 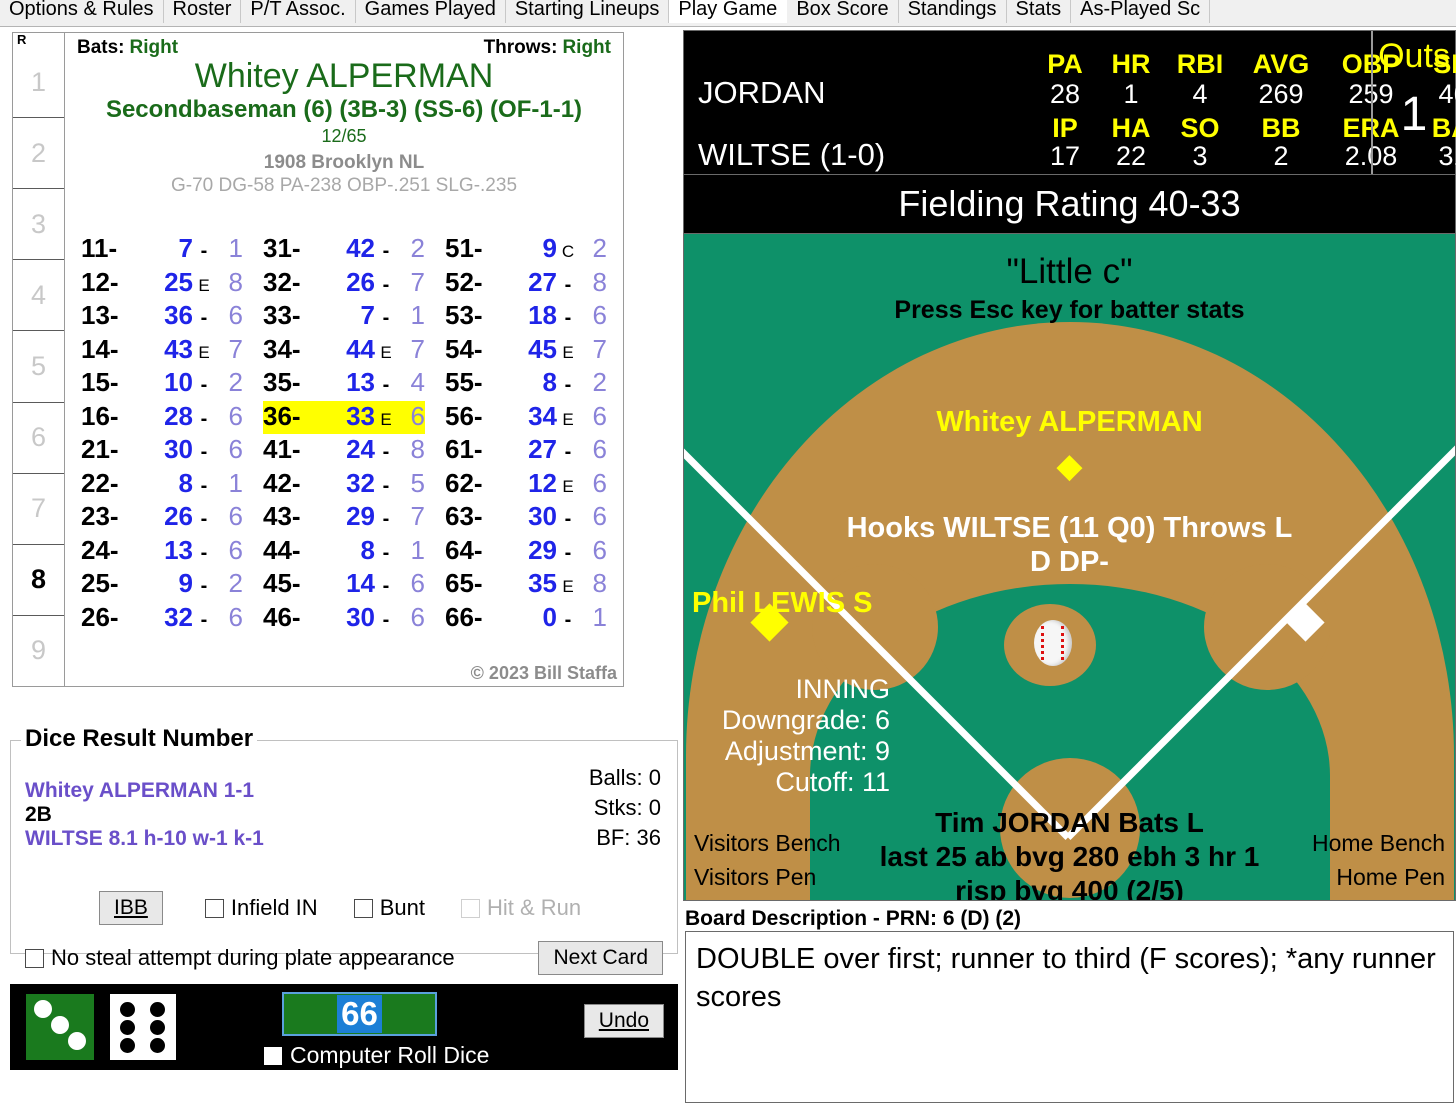 I want to click on inning-cell-5: 5, so click(x=38, y=367).